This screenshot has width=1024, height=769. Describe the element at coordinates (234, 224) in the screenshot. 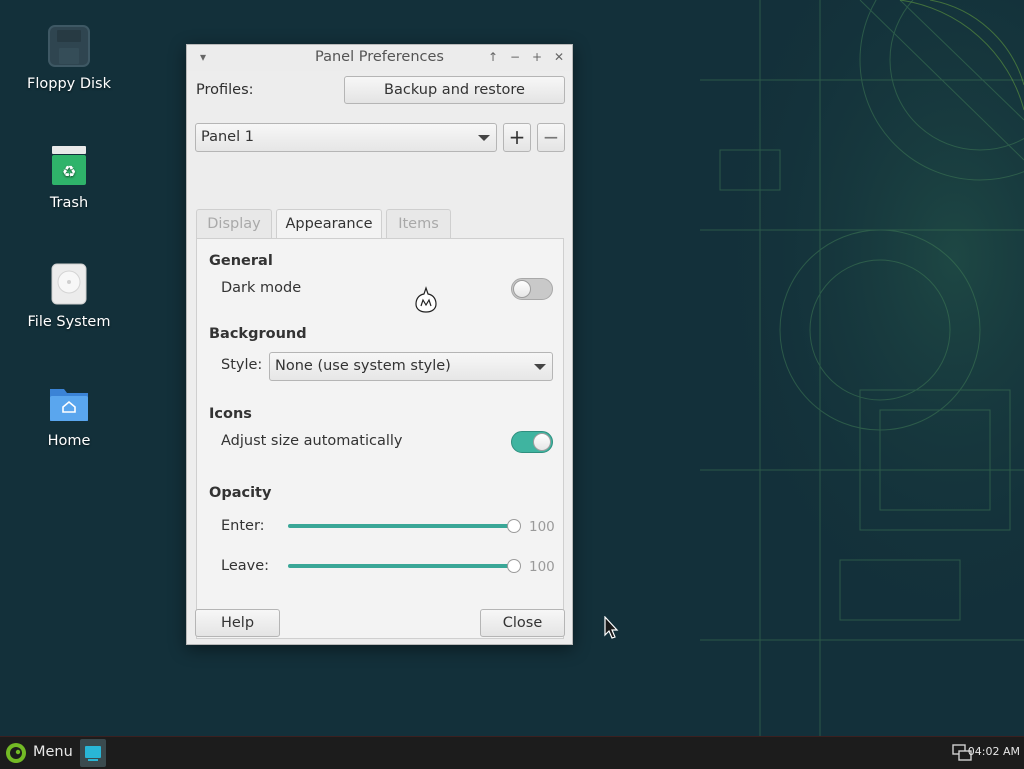

I see `tab-display: Display` at that location.